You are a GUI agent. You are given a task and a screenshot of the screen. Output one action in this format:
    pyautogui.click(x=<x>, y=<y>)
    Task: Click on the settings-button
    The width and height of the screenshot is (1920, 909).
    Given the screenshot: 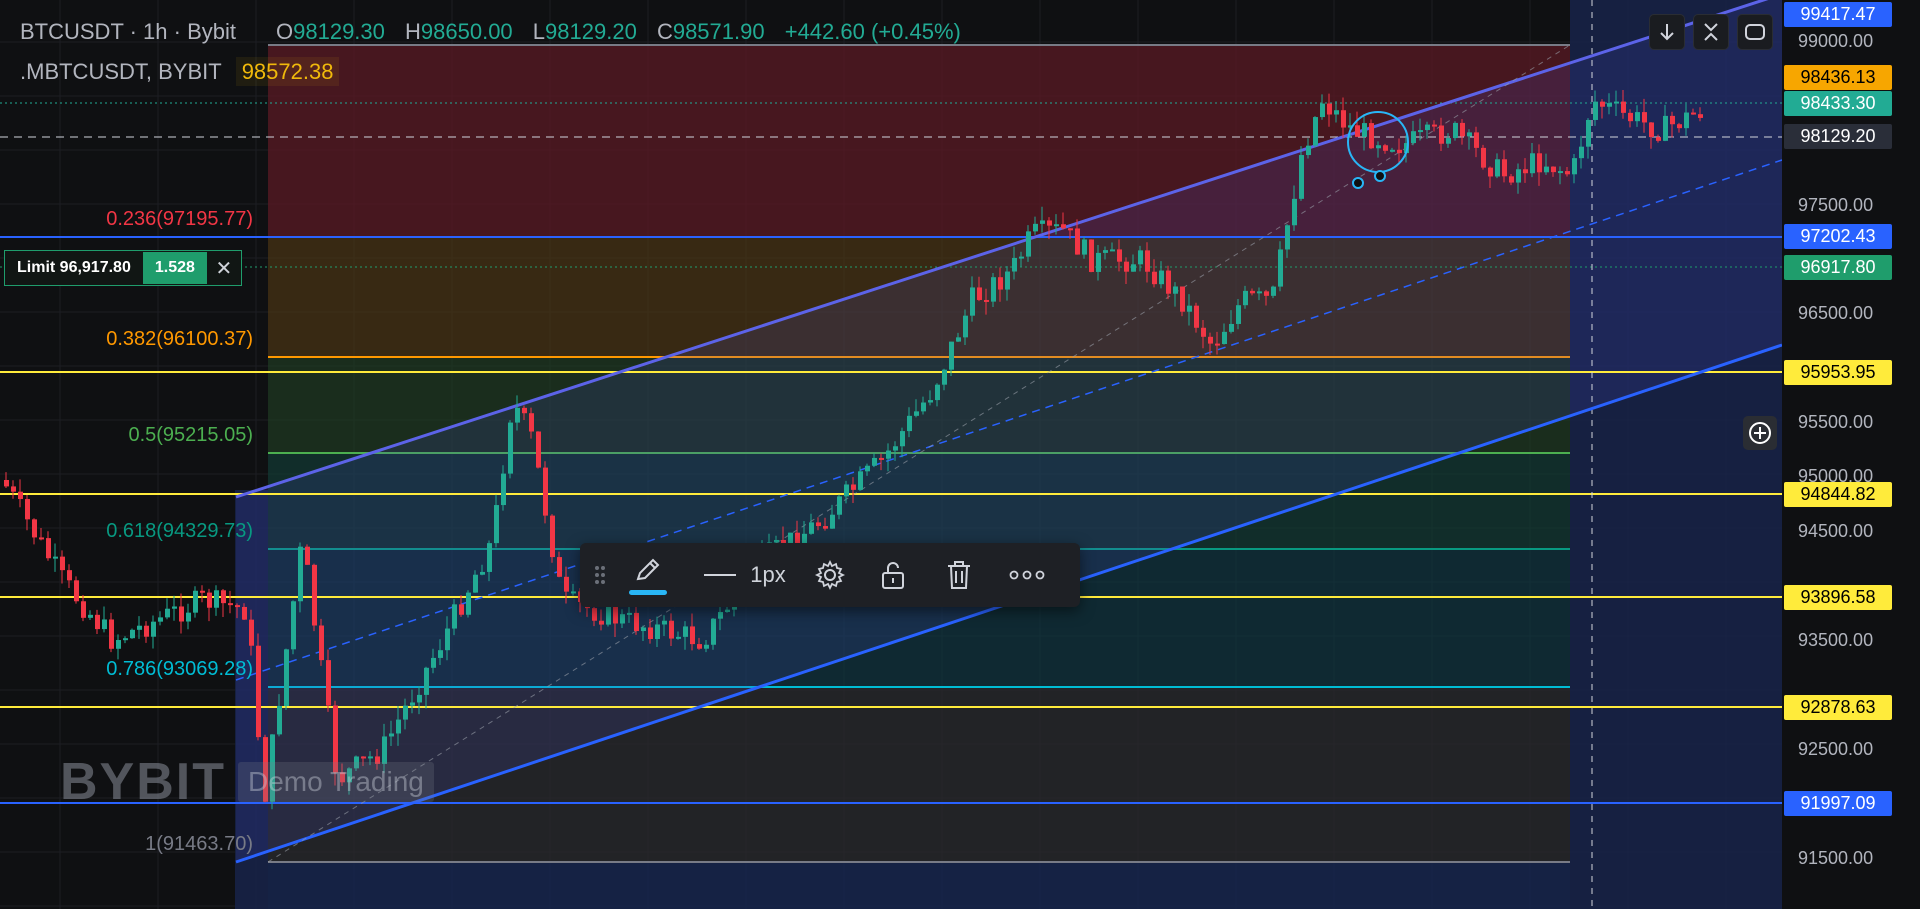 What is the action you would take?
    pyautogui.click(x=830, y=575)
    